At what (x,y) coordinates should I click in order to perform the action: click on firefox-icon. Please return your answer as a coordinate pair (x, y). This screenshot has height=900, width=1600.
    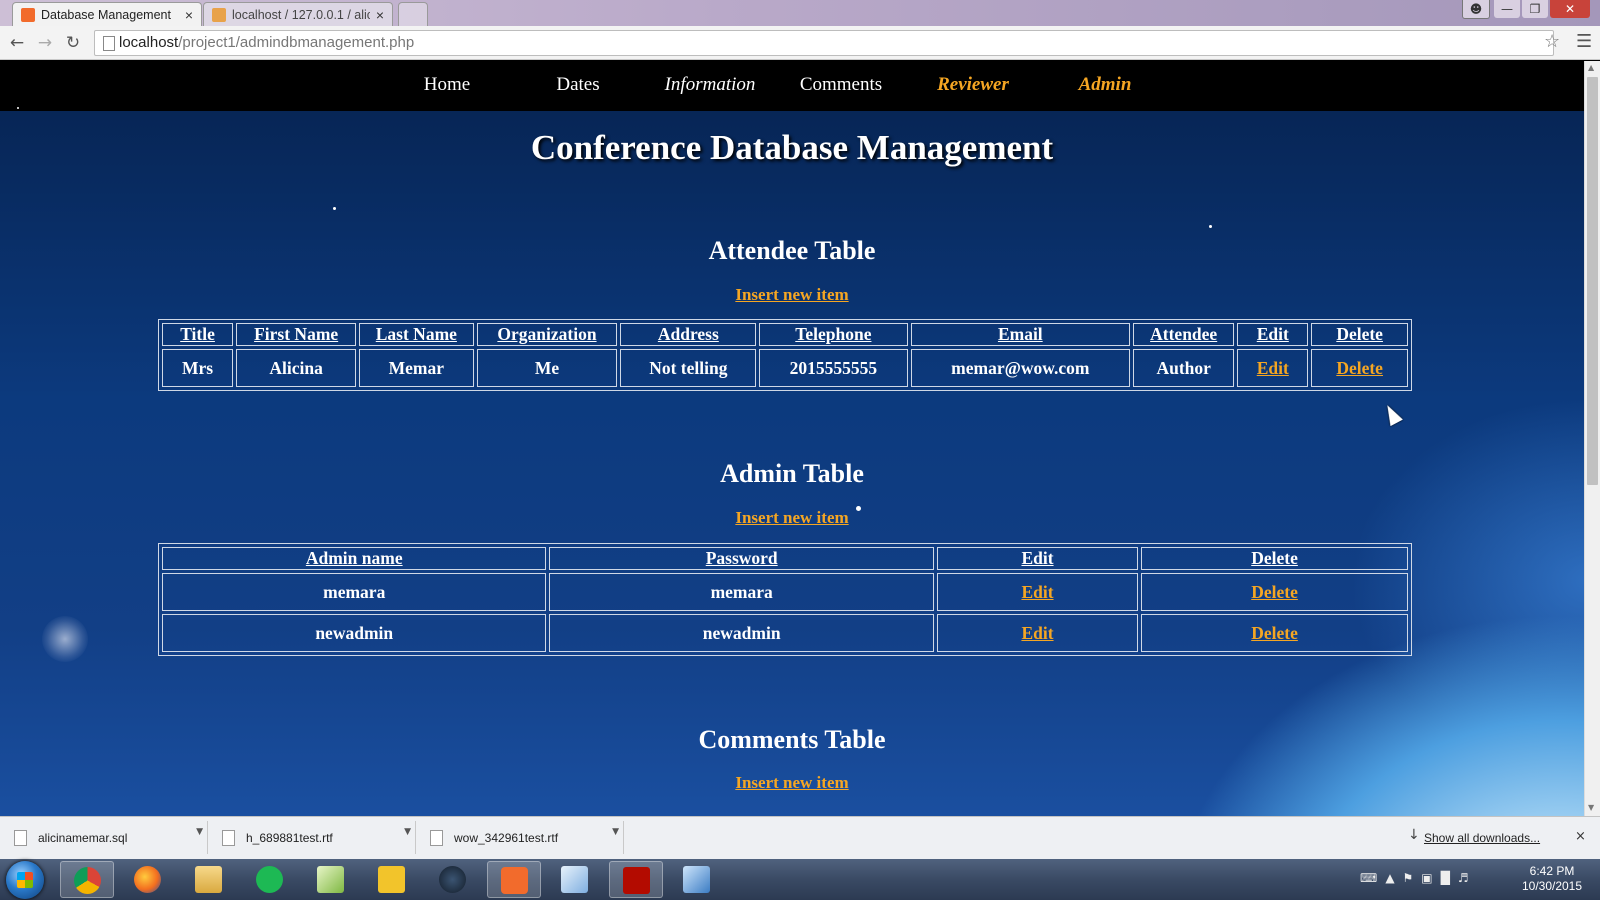
    Looking at the image, I should click on (148, 879).